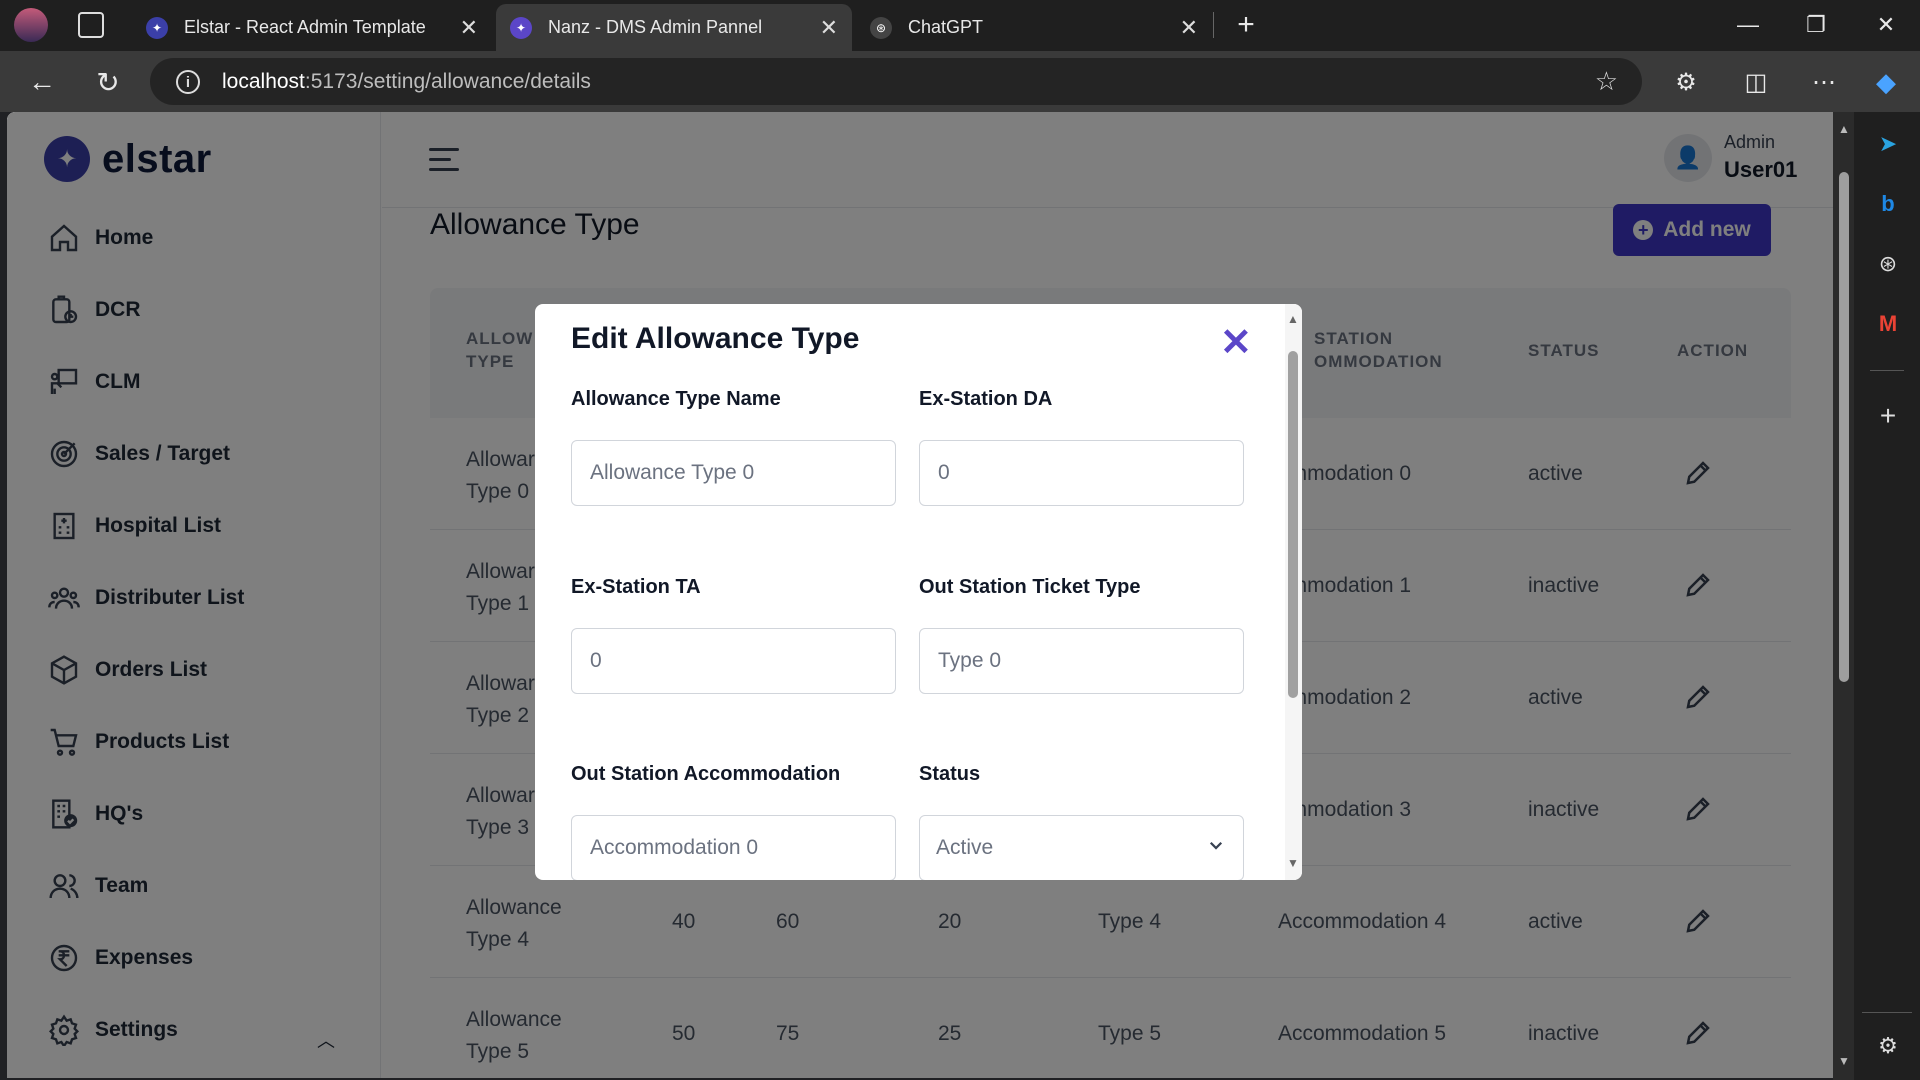 The width and height of the screenshot is (1920, 1080). I want to click on split-screen-icon: ◫, so click(1756, 82).